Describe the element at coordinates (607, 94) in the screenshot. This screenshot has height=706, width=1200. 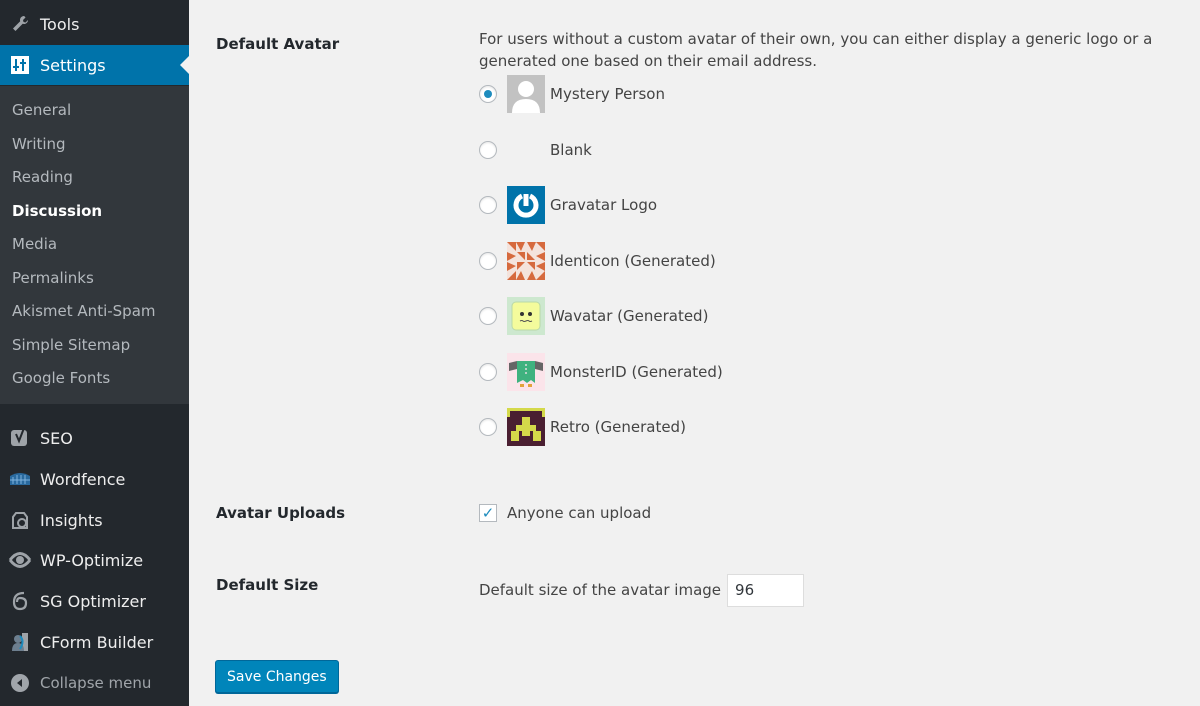
I see `option-label: Mystery Person` at that location.